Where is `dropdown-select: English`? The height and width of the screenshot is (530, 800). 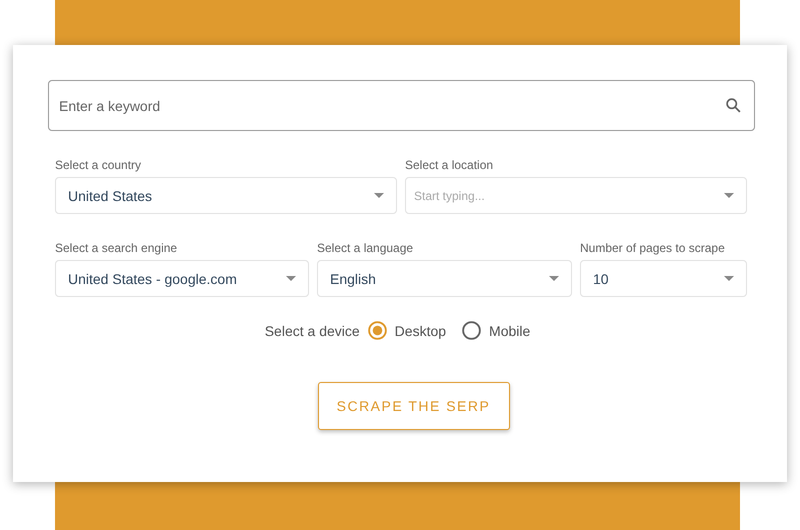
dropdown-select: English is located at coordinates (444, 278).